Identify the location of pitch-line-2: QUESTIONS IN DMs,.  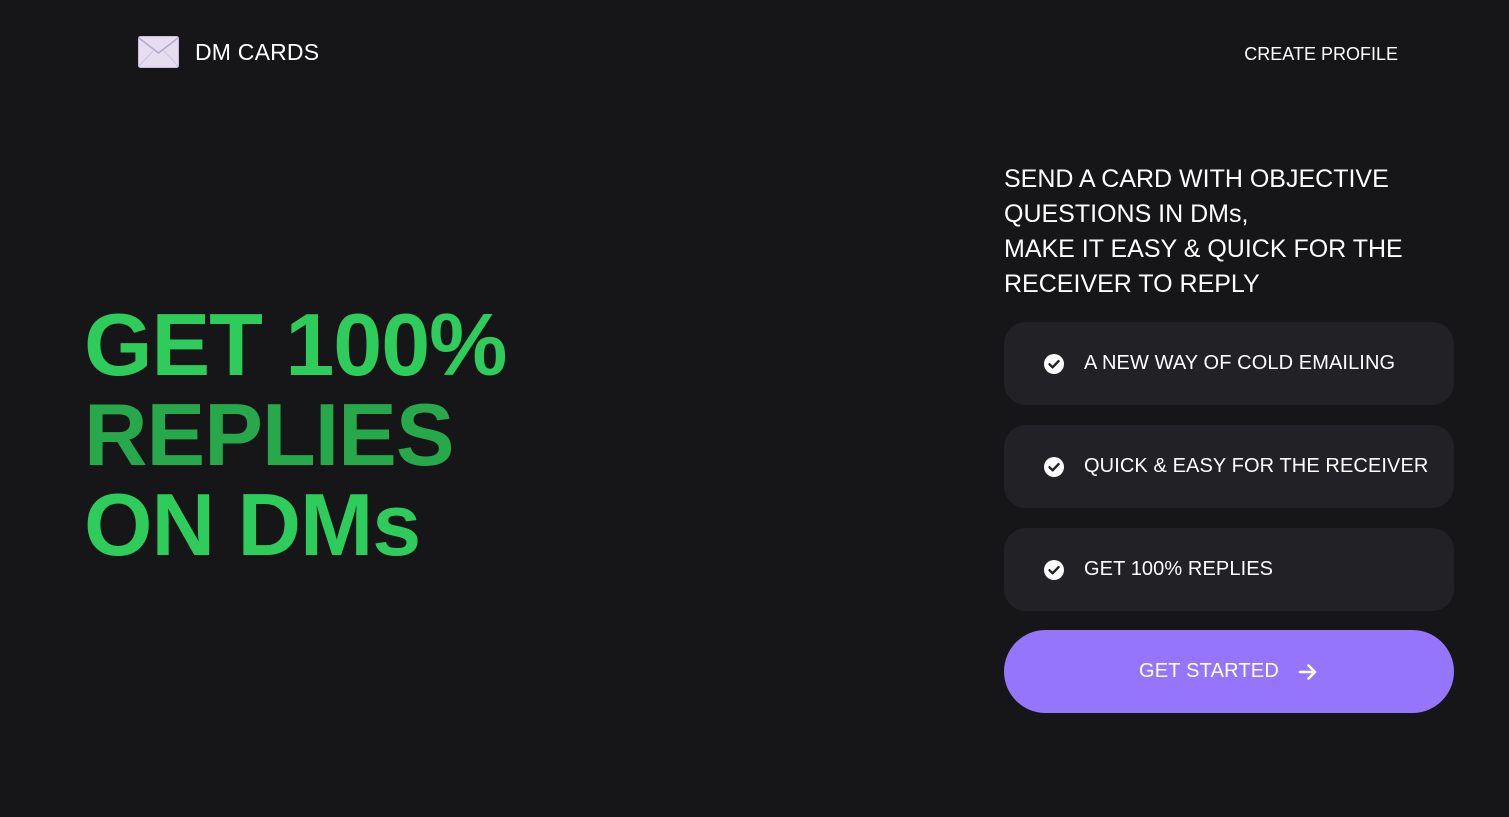
(1126, 214).